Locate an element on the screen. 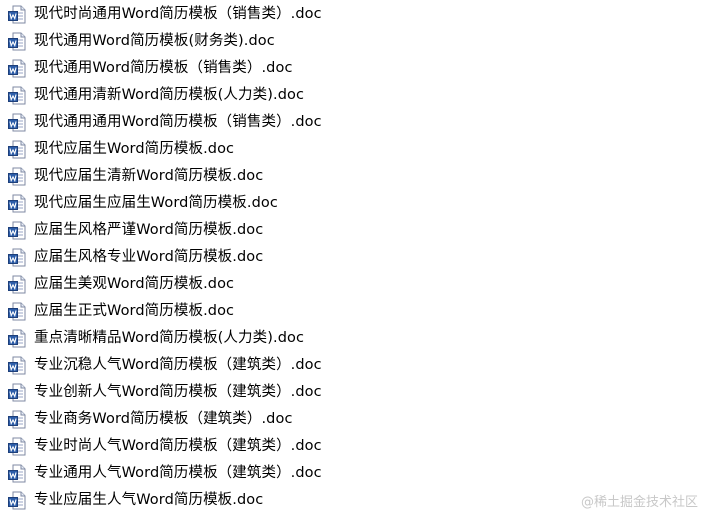 The height and width of the screenshot is (518, 712). file-item: 专业创新人气Word简历模板（建筑类）.doc is located at coordinates (165, 392).